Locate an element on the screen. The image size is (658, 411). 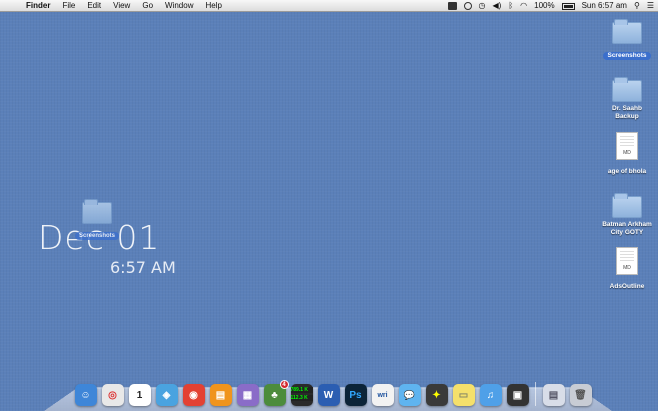
dock-ibooks: ▤ is located at coordinates (220, 395).